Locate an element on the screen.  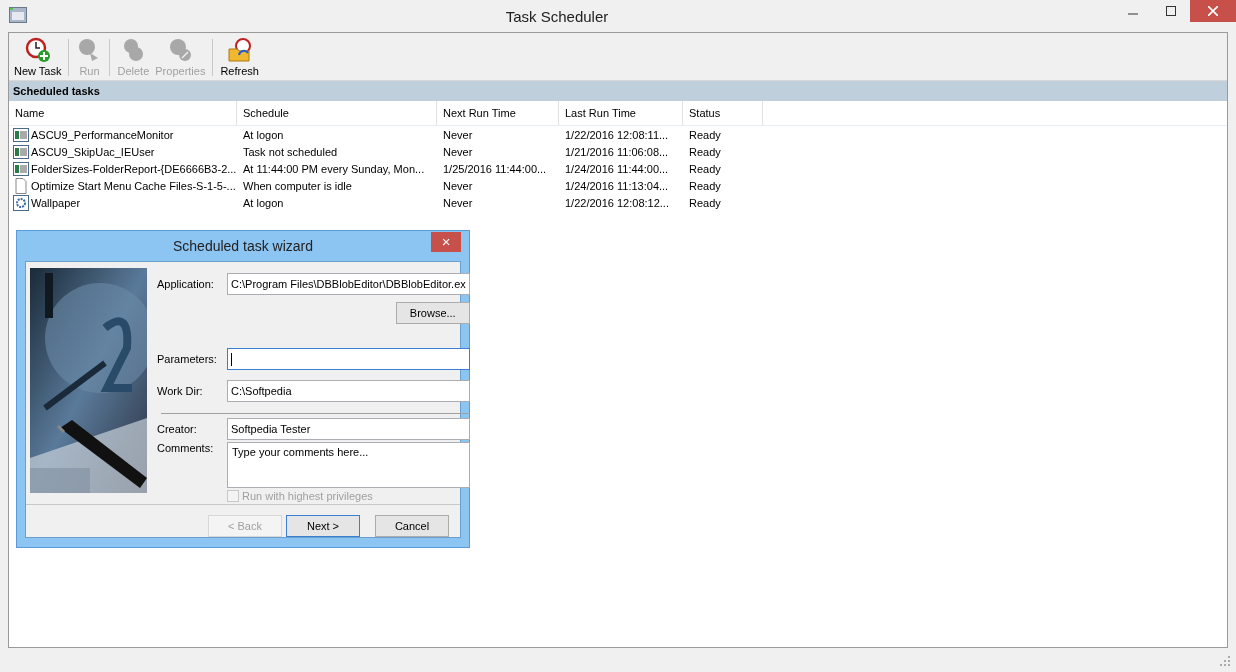
close-button is located at coordinates (1213, 11).